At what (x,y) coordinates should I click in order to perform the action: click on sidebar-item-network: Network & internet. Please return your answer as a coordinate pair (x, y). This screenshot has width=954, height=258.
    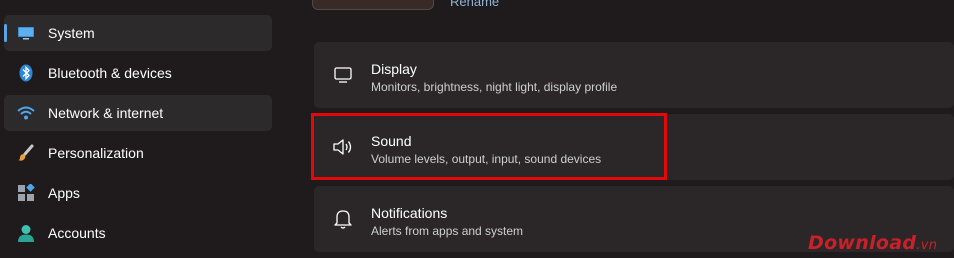
    Looking at the image, I should click on (138, 113).